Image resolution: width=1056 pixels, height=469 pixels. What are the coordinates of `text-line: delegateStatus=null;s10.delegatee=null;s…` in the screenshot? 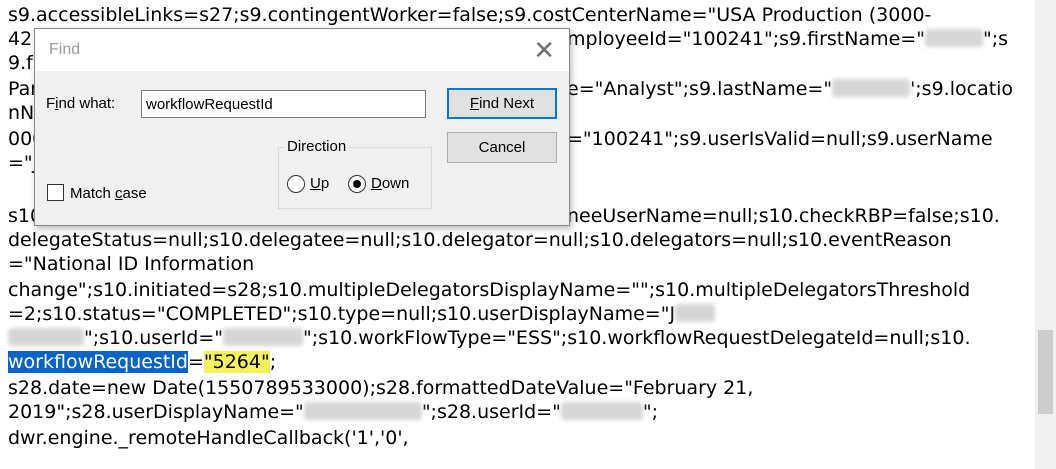 It's located at (480, 240).